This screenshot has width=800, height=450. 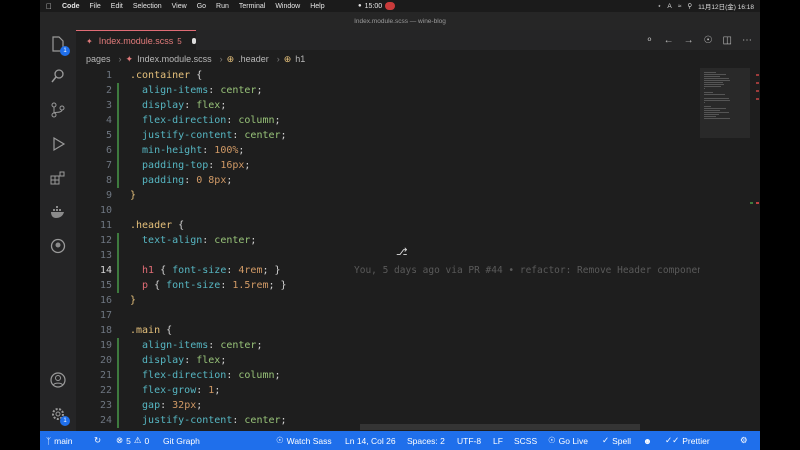 I want to click on code-line: 19 align-items: center;, so click(x=406, y=345).